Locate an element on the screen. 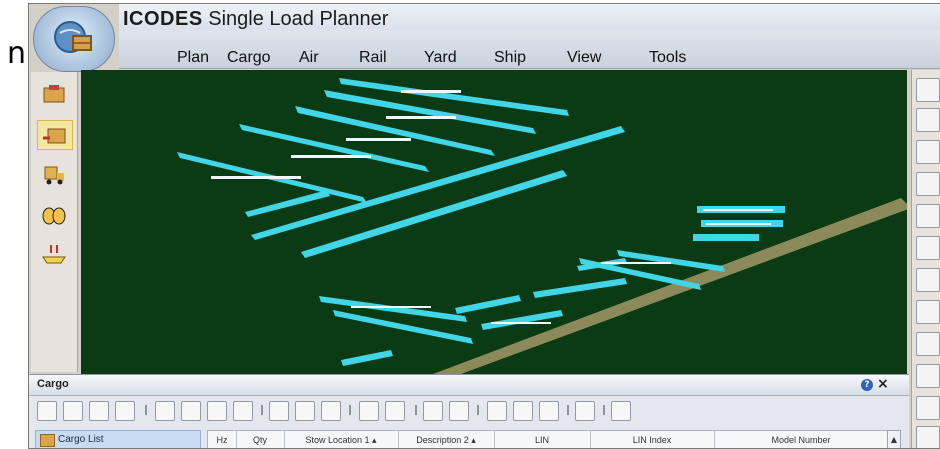  zoom-in-icon is located at coordinates (928, 152).